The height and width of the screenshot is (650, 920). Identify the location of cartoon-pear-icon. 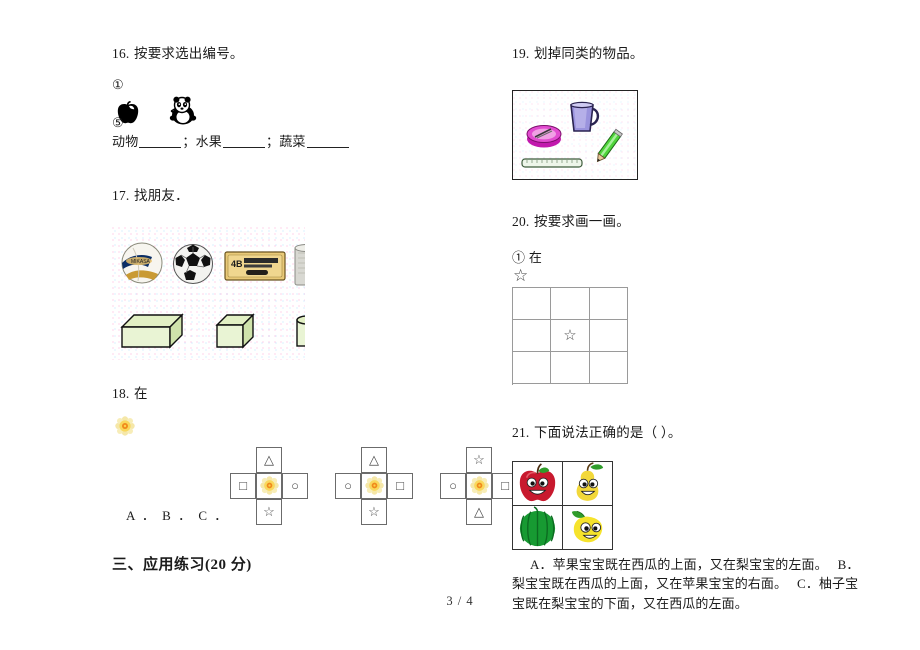
(590, 481).